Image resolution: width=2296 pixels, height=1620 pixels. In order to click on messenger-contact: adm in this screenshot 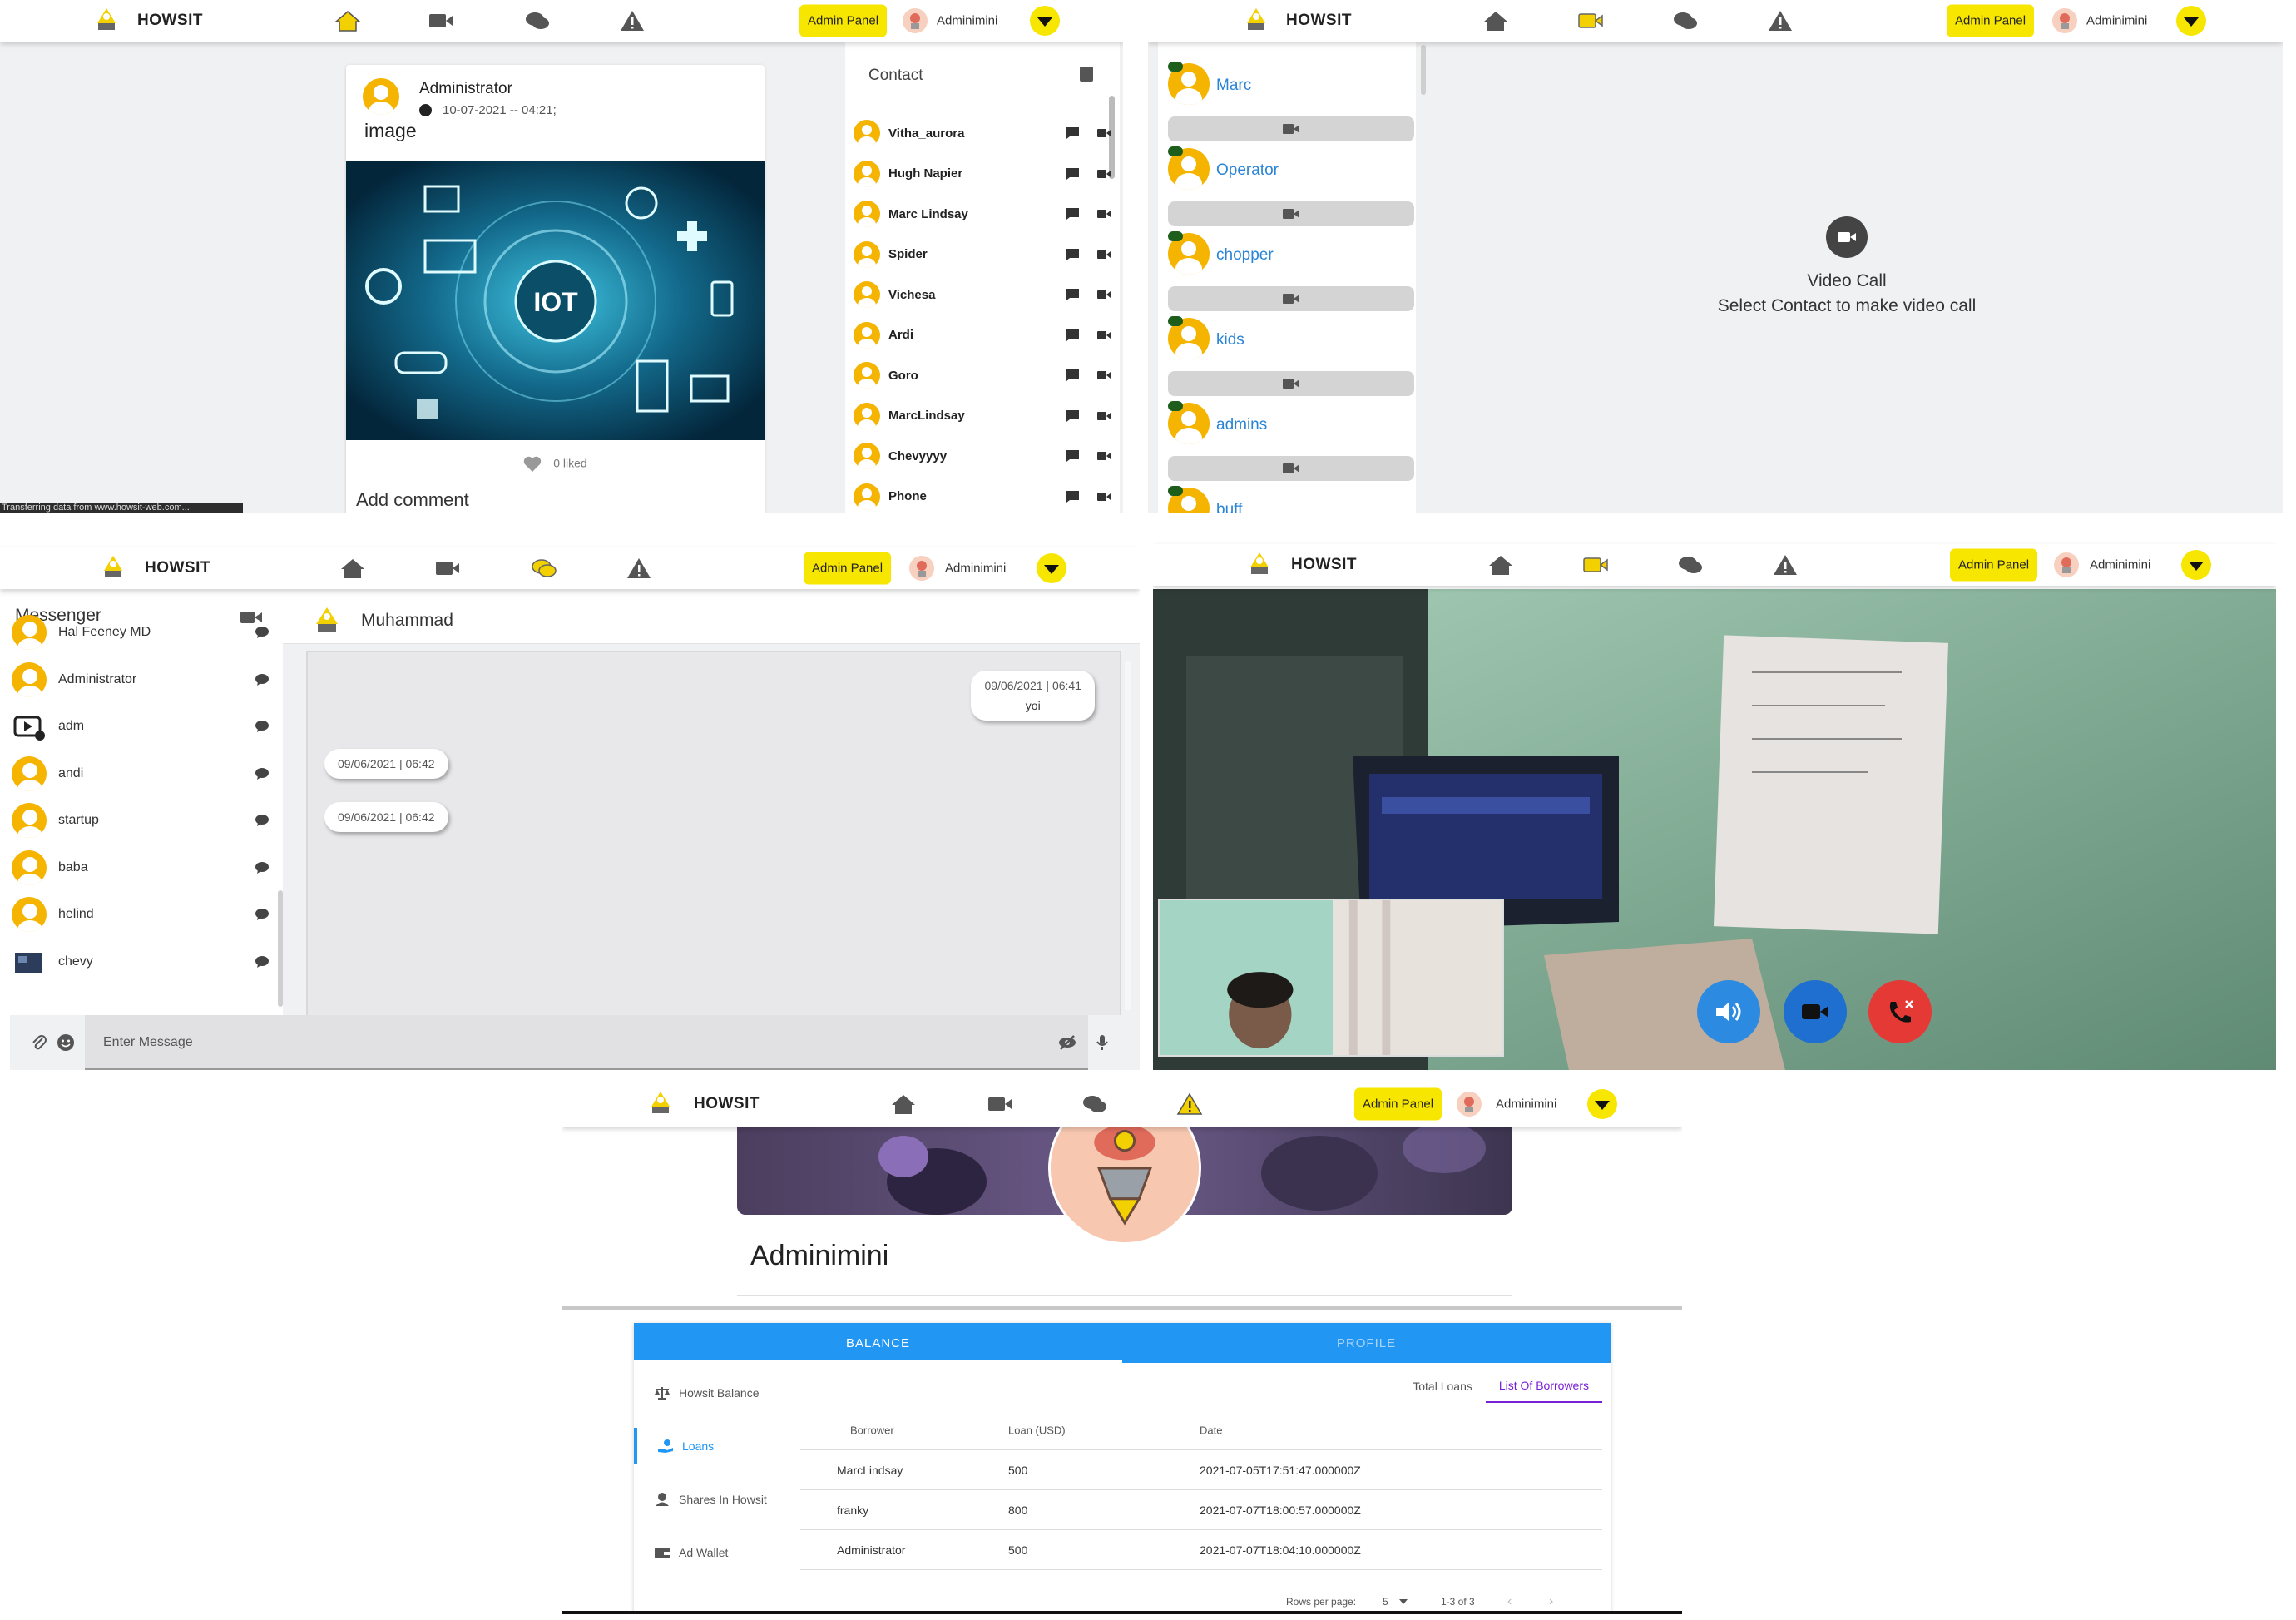, I will do `click(141, 727)`.